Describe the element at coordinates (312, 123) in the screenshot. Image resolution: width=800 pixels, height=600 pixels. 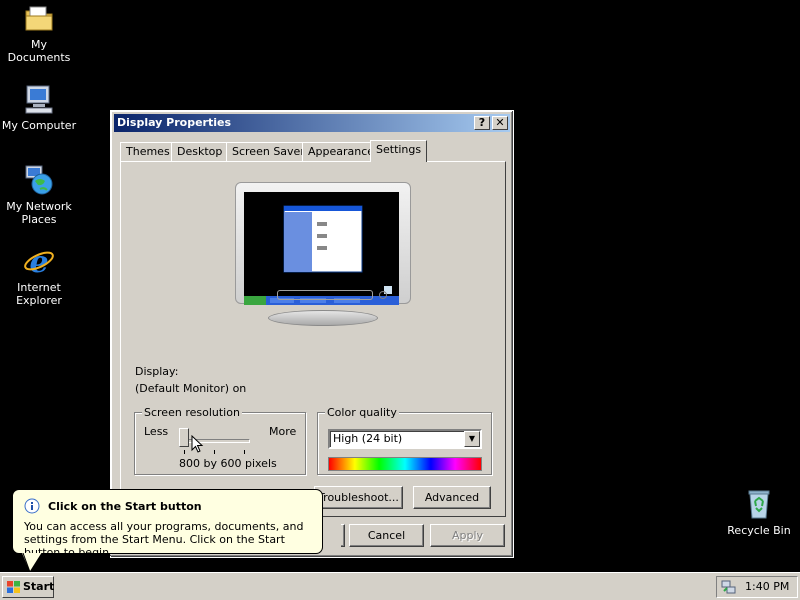
I see `dialog-titlebar: Display Properties ? ✕` at that location.